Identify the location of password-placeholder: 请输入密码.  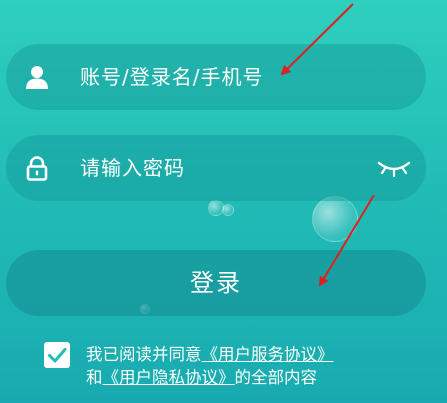
(132, 168).